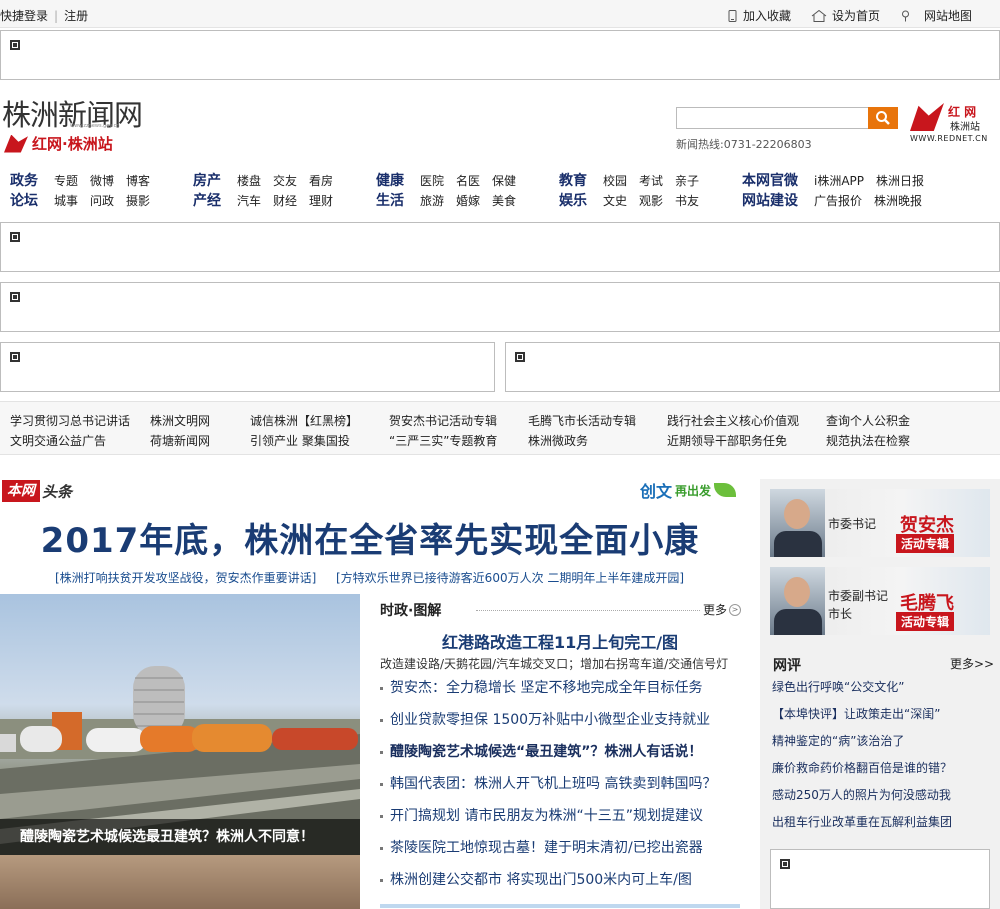 The width and height of the screenshot is (1000, 909). I want to click on list-item: 韩国代表团：株洲人开飞机上班吗 高铁卖到韩国吗？, so click(548, 790).